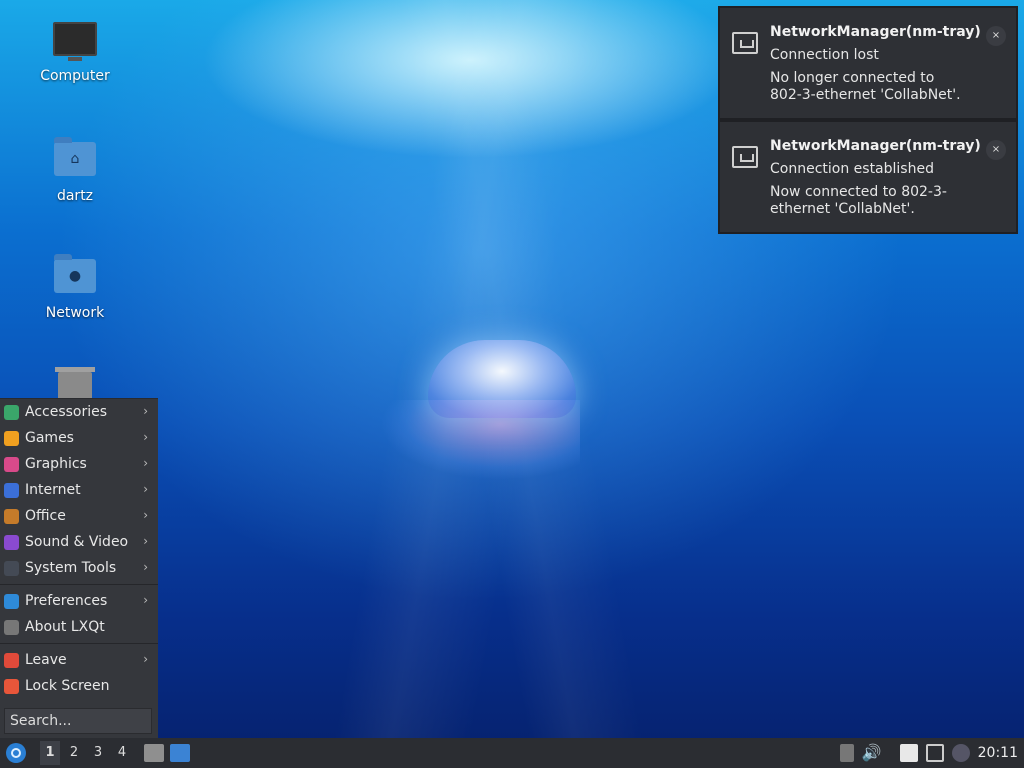 The width and height of the screenshot is (1024, 768). I want to click on desktop-icon-label: Computer, so click(75, 76).